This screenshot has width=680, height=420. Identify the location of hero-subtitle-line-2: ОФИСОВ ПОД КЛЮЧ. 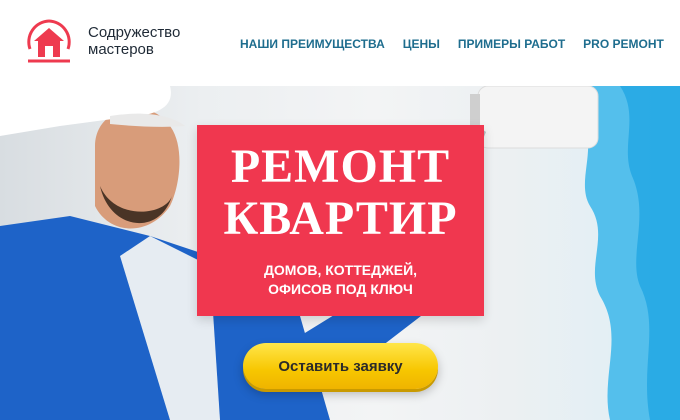
(340, 289).